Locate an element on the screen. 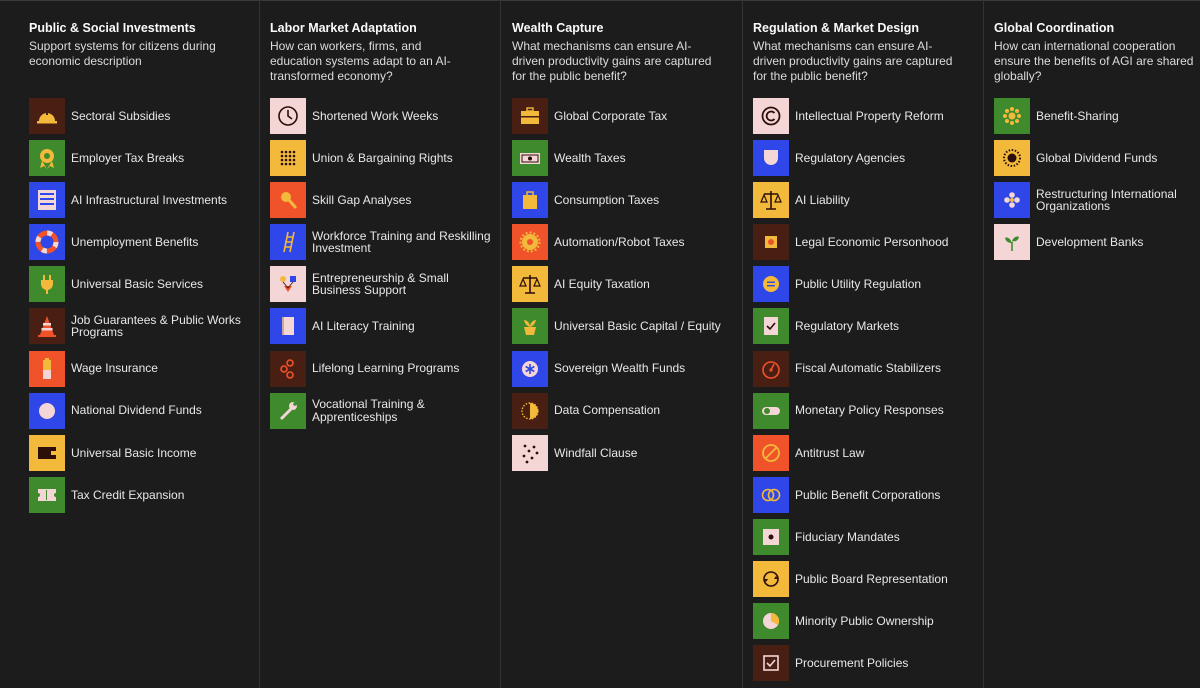 The image size is (1200, 688). traffic-cone-icon is located at coordinates (47, 326).